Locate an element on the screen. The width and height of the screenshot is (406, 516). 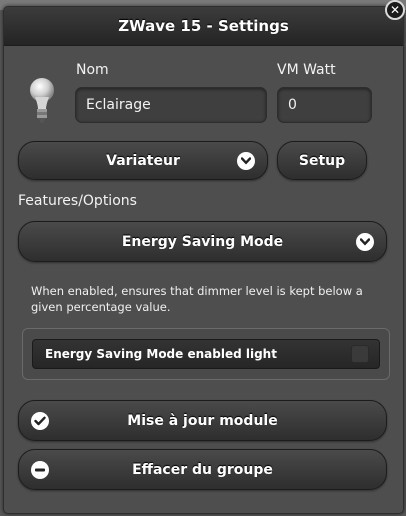
update-module-button: Mise à jour module is located at coordinates (202, 420).